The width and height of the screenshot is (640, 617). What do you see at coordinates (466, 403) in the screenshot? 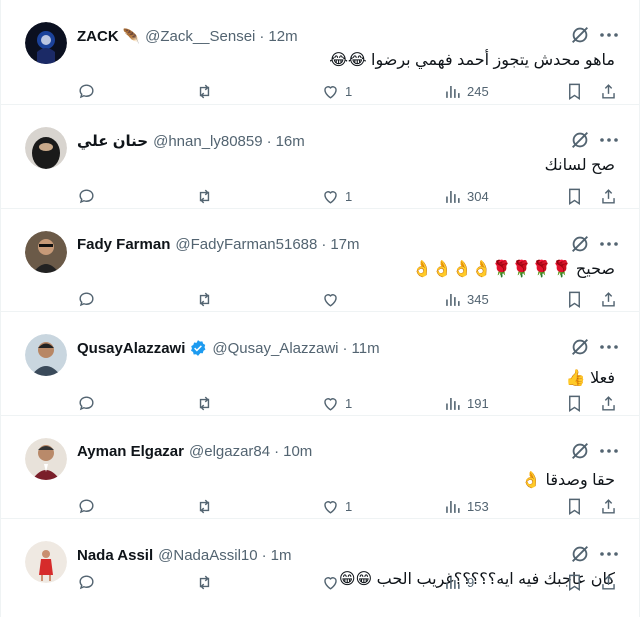
I see `views-button: 191` at bounding box center [466, 403].